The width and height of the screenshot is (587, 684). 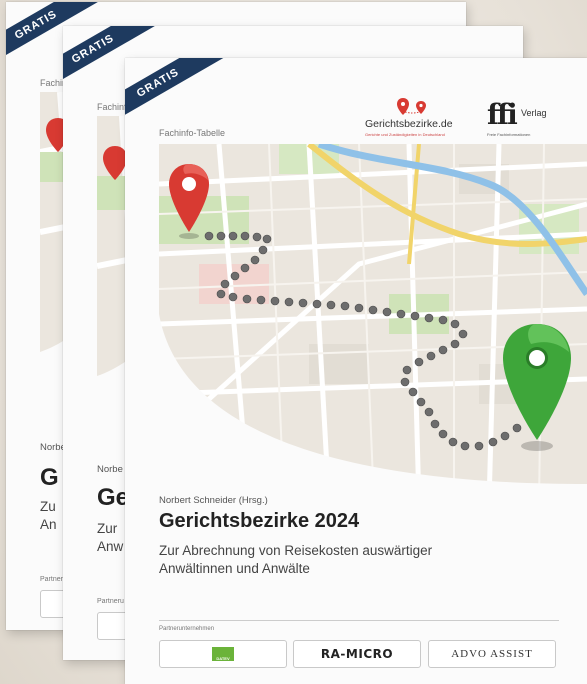 What do you see at coordinates (107, 528) in the screenshot?
I see `subtitle-short-a: Zur` at bounding box center [107, 528].